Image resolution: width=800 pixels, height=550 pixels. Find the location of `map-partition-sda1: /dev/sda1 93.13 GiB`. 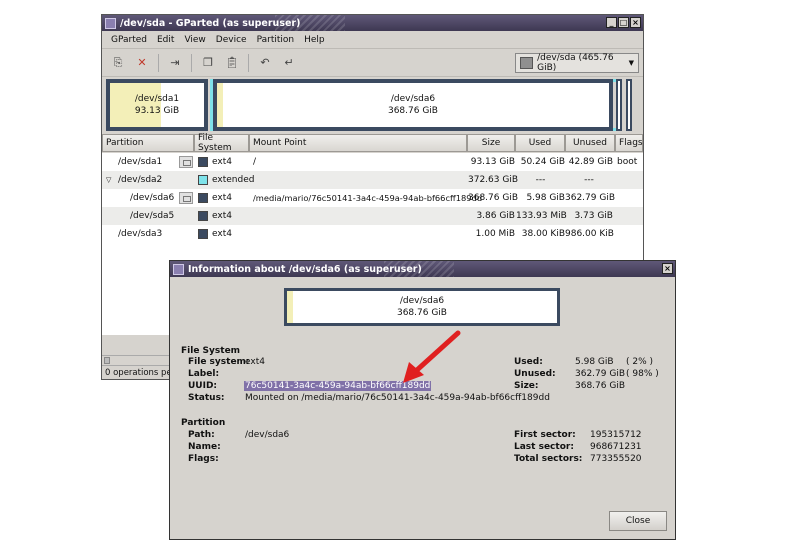

map-partition-sda1: /dev/sda1 93.13 GiB is located at coordinates (157, 105).